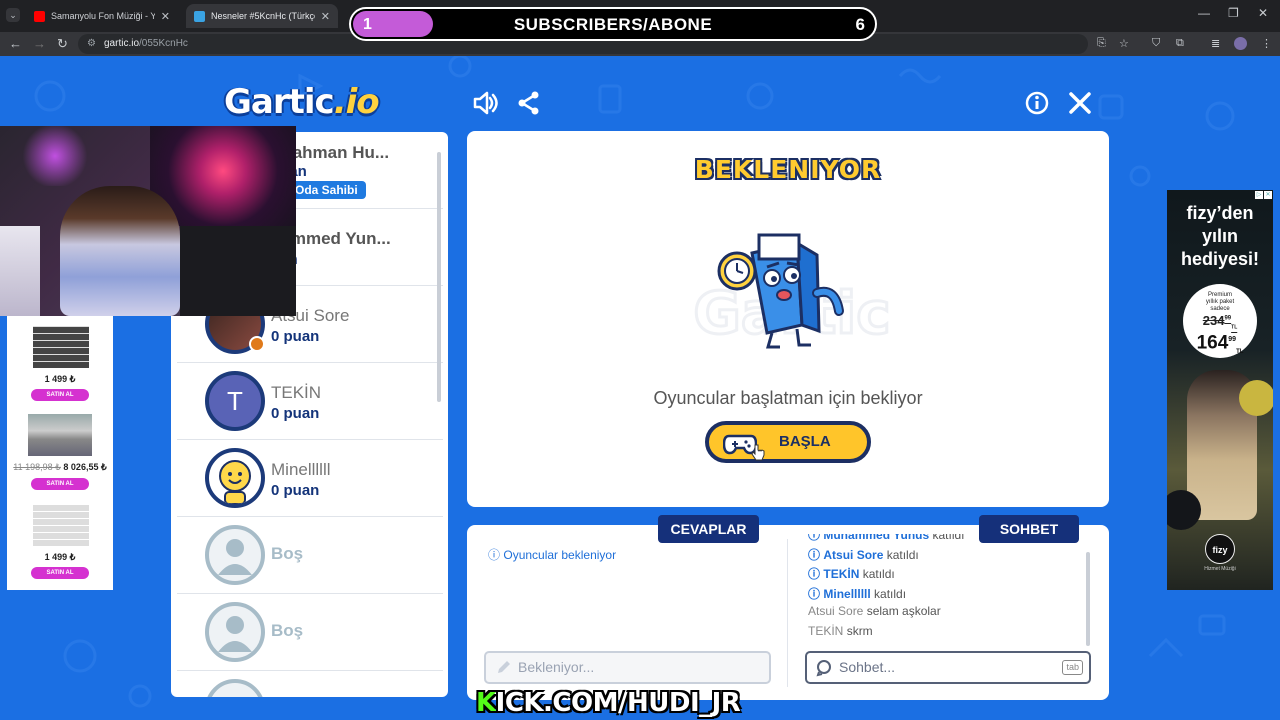 The width and height of the screenshot is (1280, 720). Describe the element at coordinates (1240, 43) in the screenshot. I see `profile-avatar` at that location.